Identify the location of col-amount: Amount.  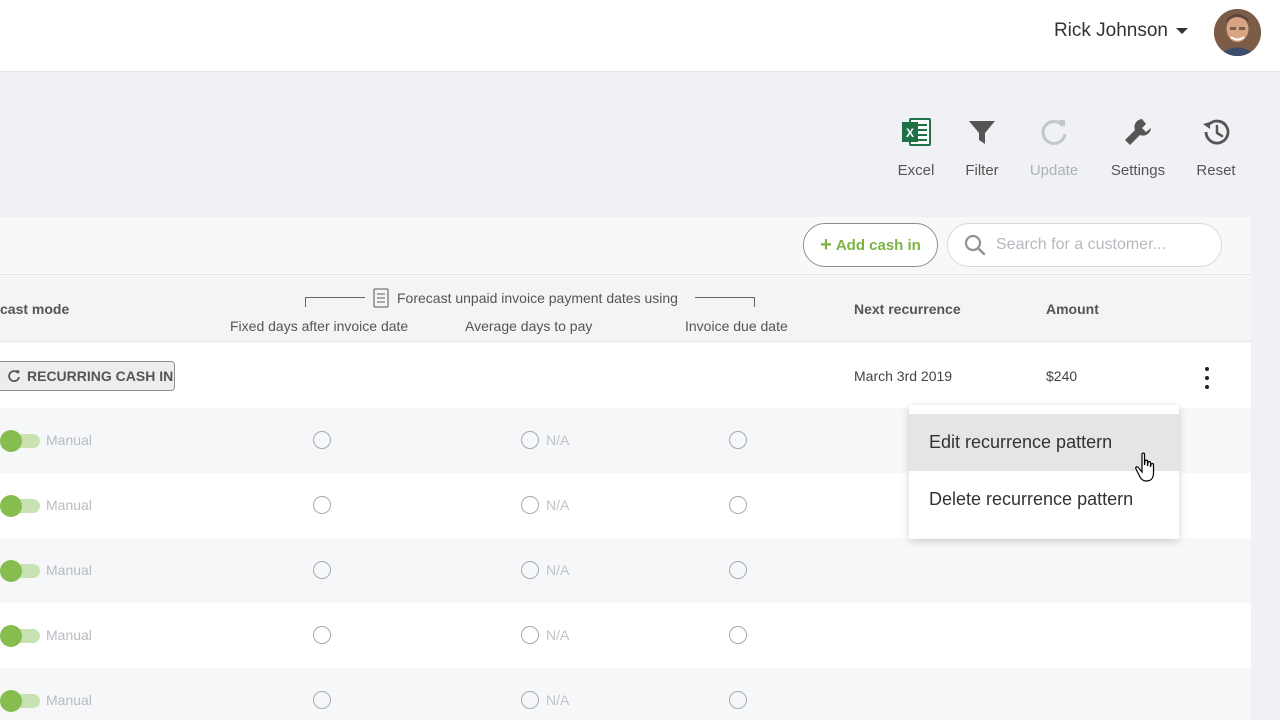
(1072, 309).